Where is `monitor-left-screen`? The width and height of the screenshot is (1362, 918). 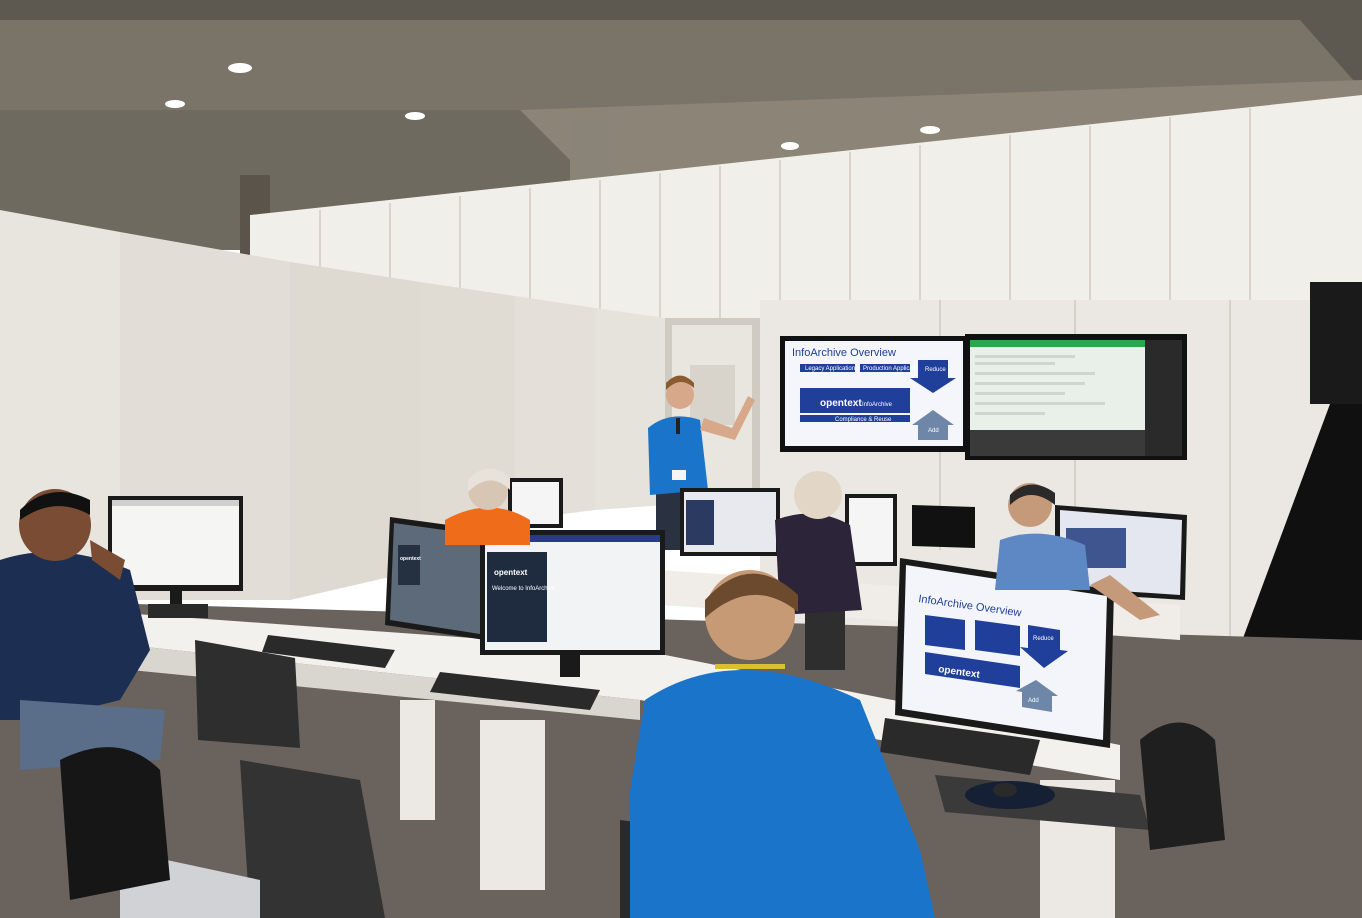
monitor-left-screen is located at coordinates (175, 542).